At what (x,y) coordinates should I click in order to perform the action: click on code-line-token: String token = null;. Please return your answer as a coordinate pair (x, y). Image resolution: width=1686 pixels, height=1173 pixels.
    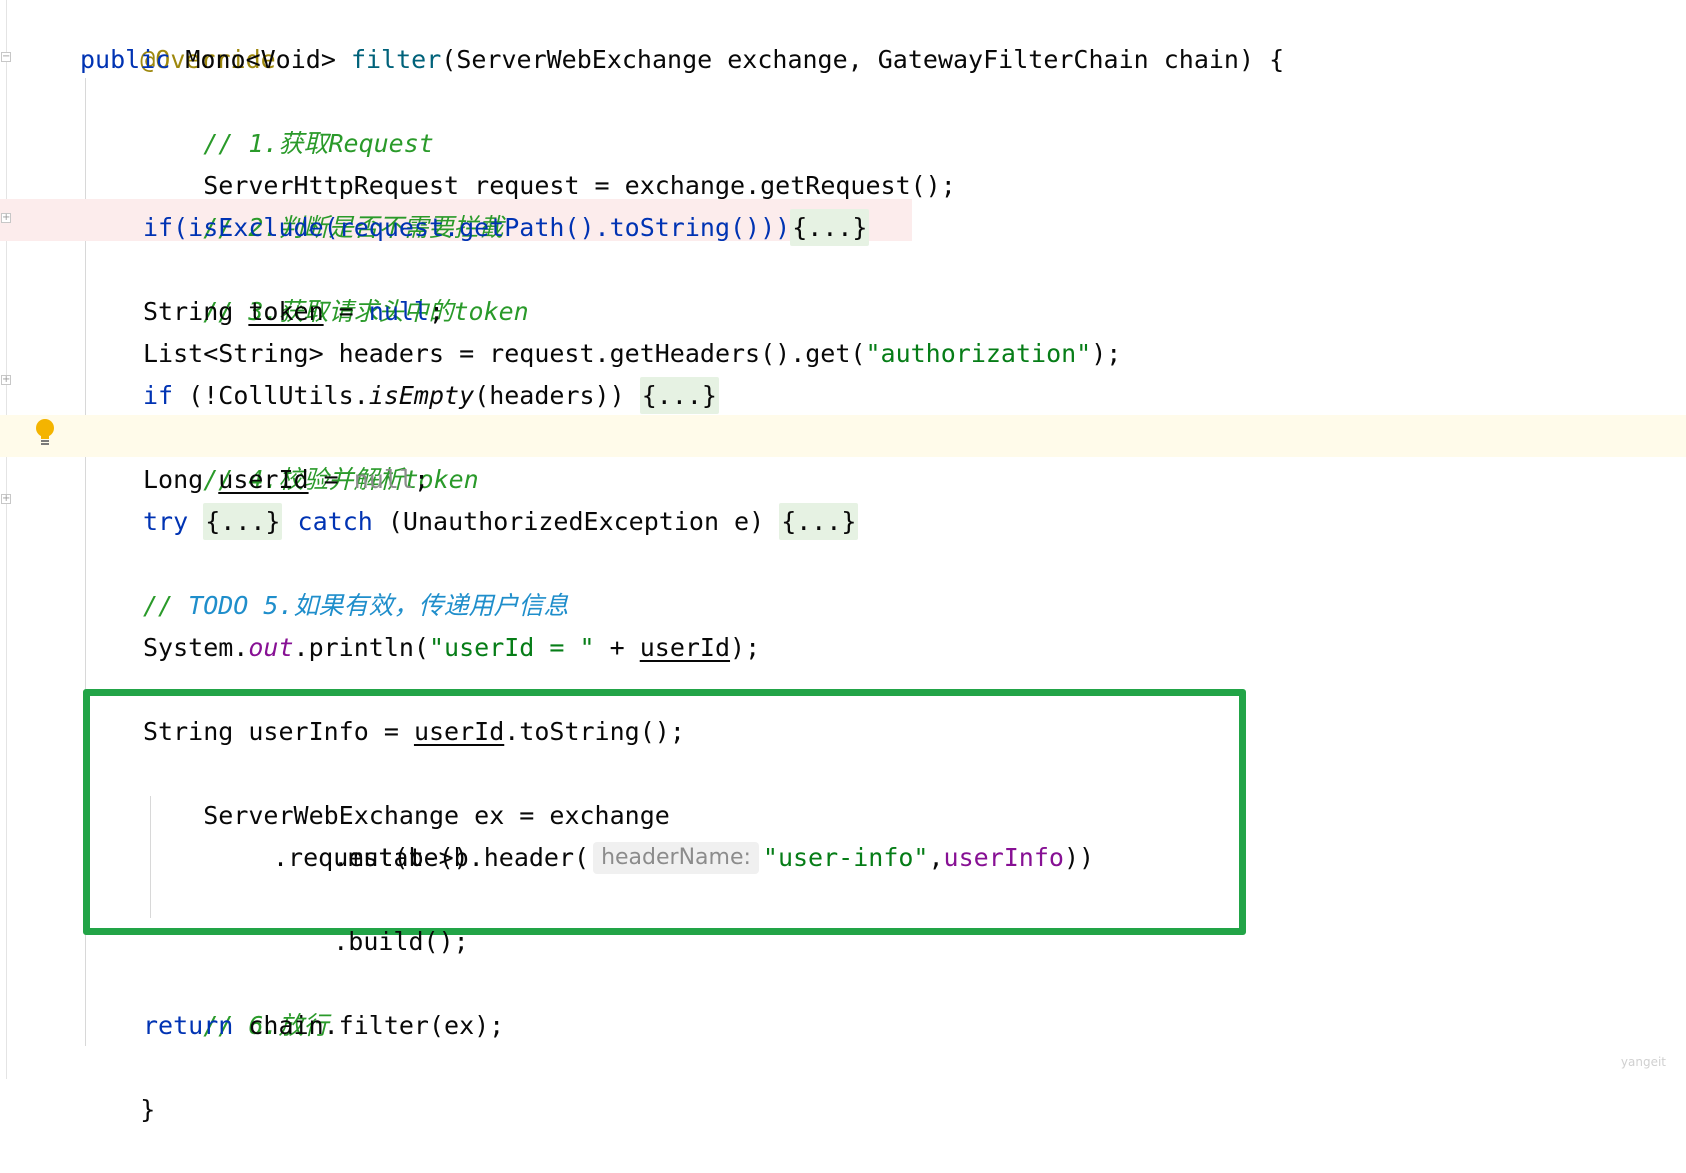
    Looking at the image, I should click on (293, 312).